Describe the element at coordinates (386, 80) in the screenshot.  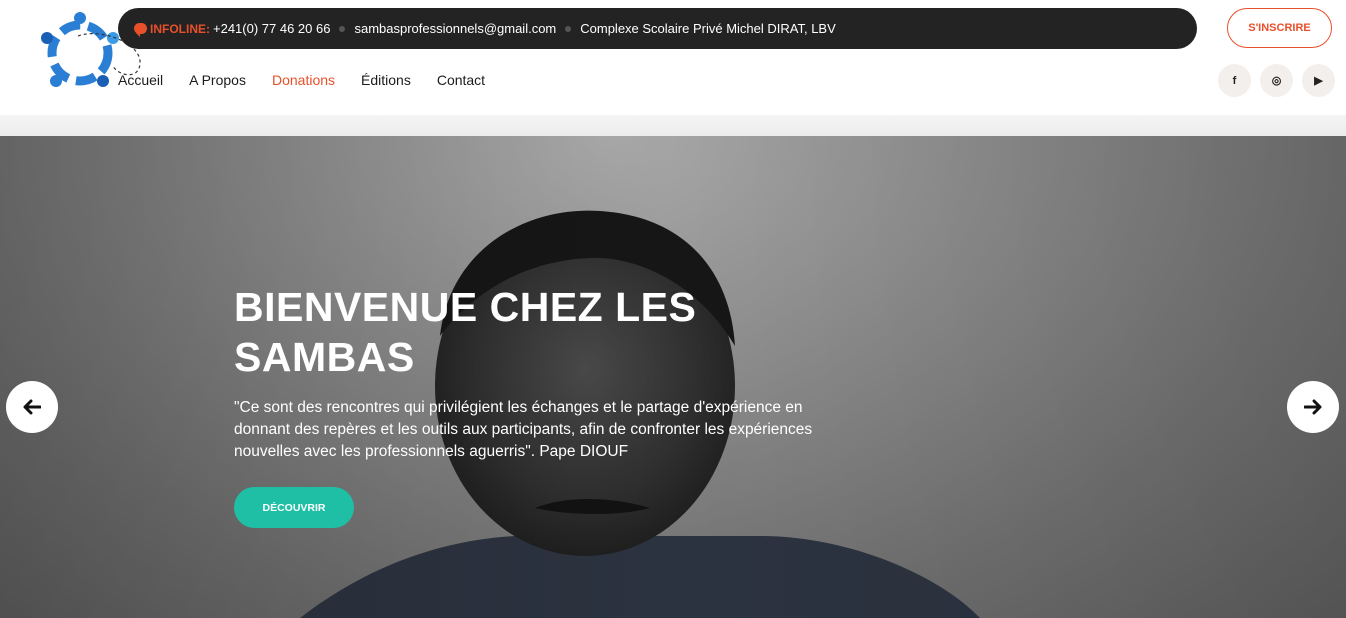
I see `nav-item-editions: Éditions` at that location.